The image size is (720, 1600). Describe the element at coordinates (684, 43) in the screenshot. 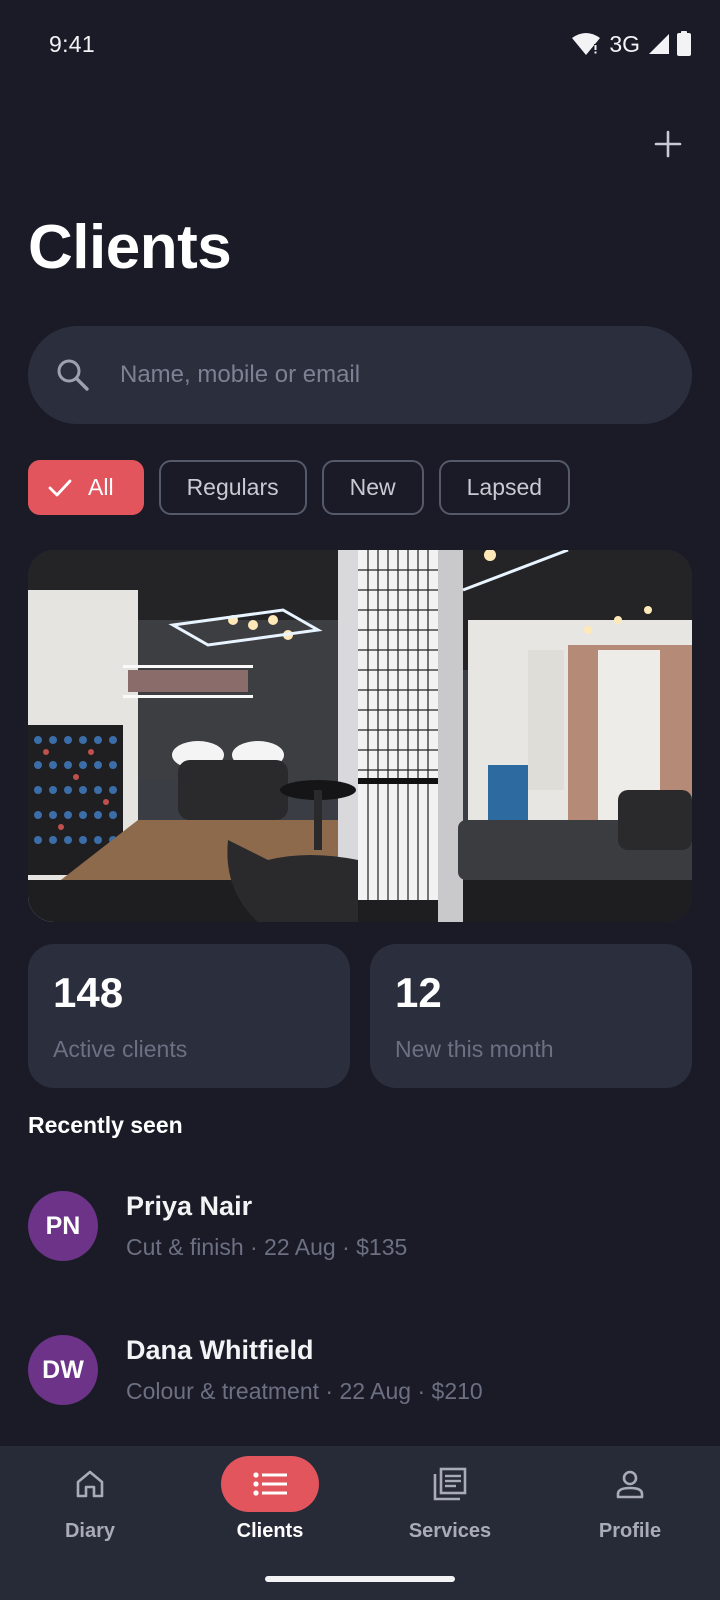

I see `battery-icon` at that location.